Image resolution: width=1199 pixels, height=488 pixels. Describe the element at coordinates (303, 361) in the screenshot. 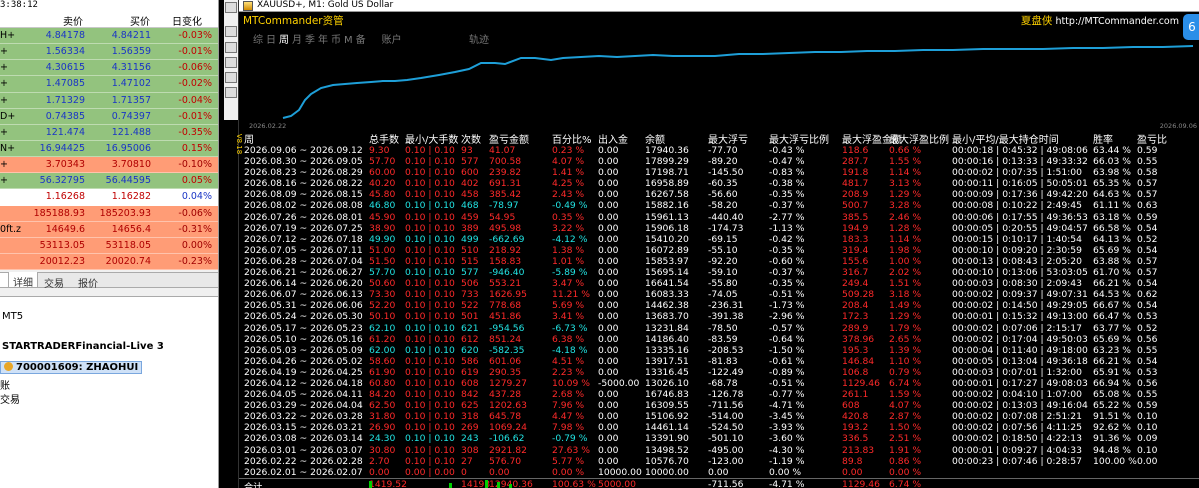

I see `cell-col-0: 2026.04.26 ~ 2026.05.02` at that location.